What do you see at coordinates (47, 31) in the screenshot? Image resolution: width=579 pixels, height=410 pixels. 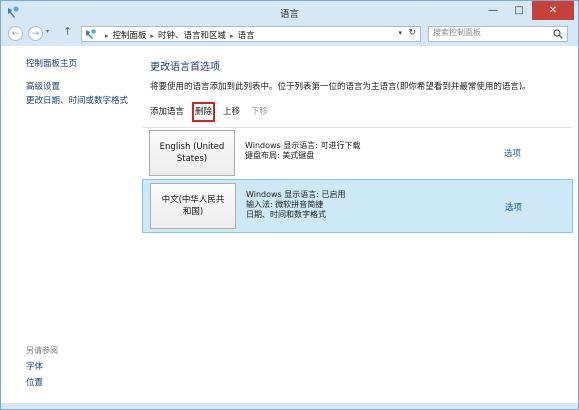 I see `recent-locations-chevron-icon: ▾` at bounding box center [47, 31].